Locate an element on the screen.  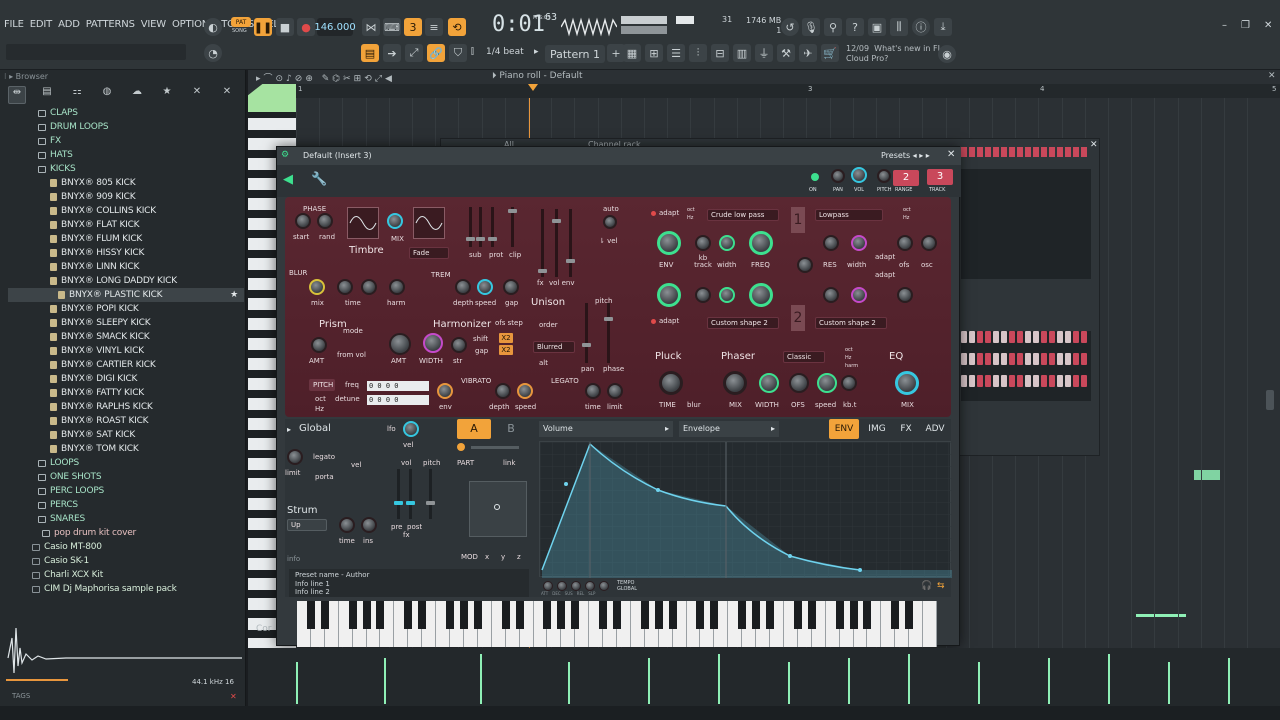
phaser-mode-select: Classic is located at coordinates (804, 357).